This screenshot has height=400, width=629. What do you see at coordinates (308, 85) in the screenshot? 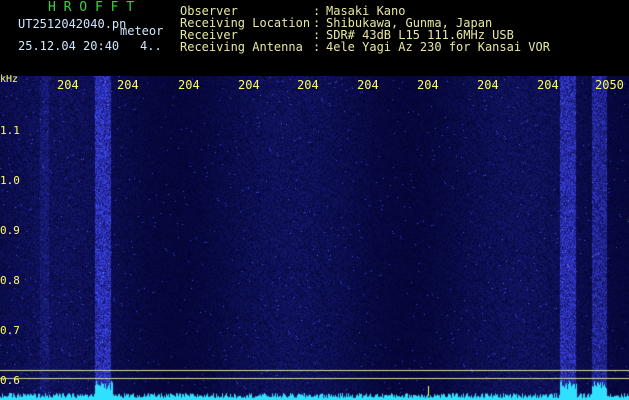
I see `x-tick-5: 204` at bounding box center [308, 85].